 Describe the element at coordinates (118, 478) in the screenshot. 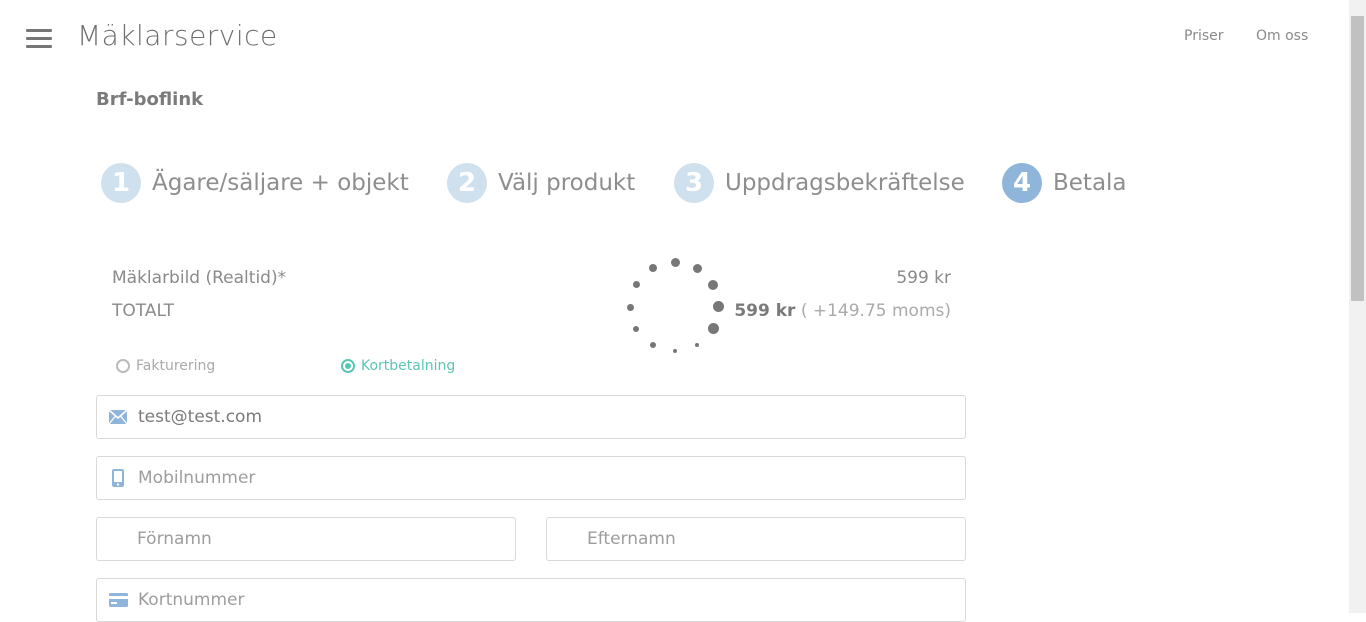

I see `phone-icon` at that location.